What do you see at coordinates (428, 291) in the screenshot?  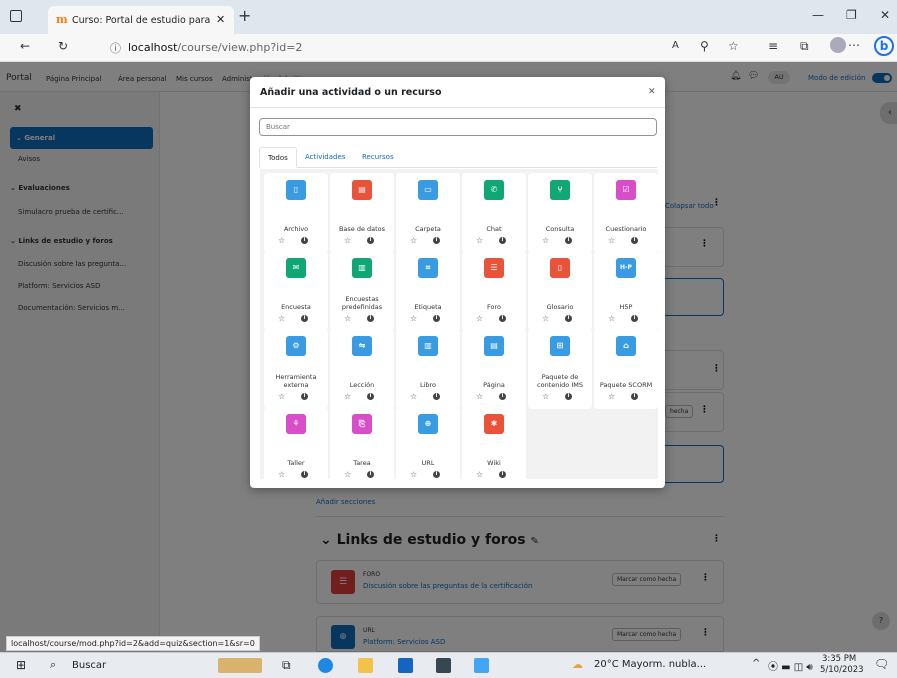 I see `activity-option: ⌗ Etiqueta ☆ i` at bounding box center [428, 291].